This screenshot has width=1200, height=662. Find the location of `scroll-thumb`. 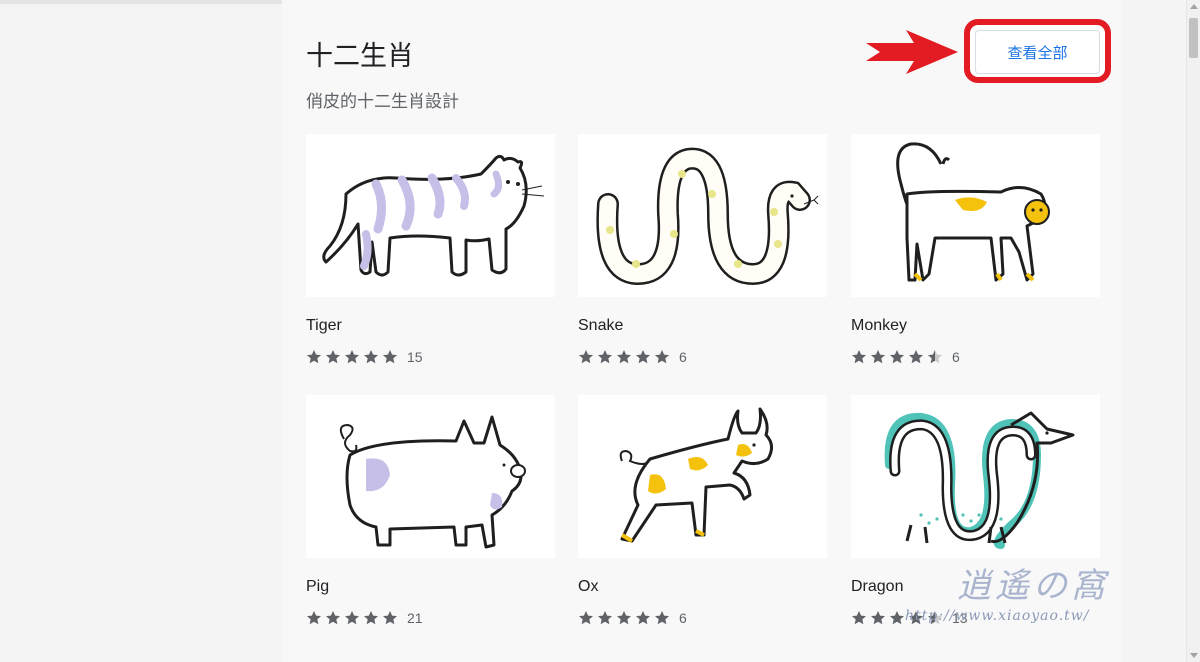

scroll-thumb is located at coordinates (1193, 38).